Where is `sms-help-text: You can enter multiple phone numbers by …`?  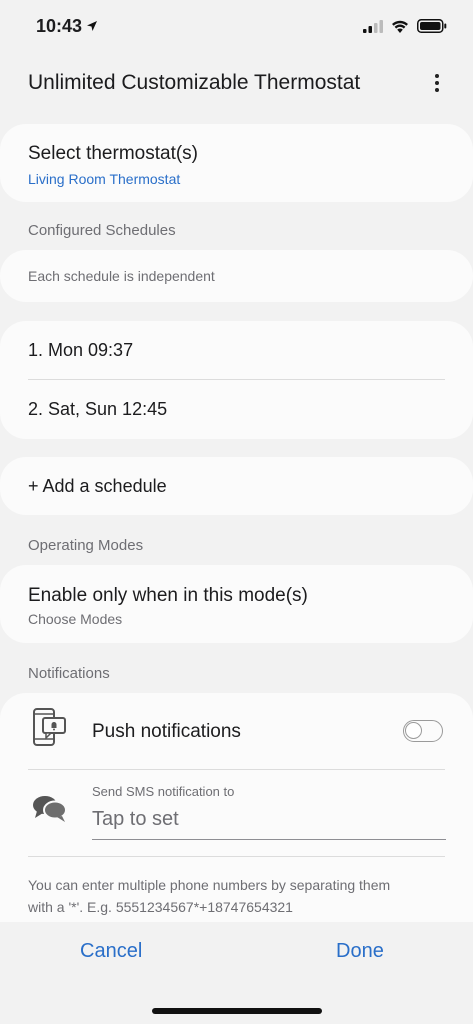
sms-help-text: You can enter multiple phone numbers by … is located at coordinates (236, 887).